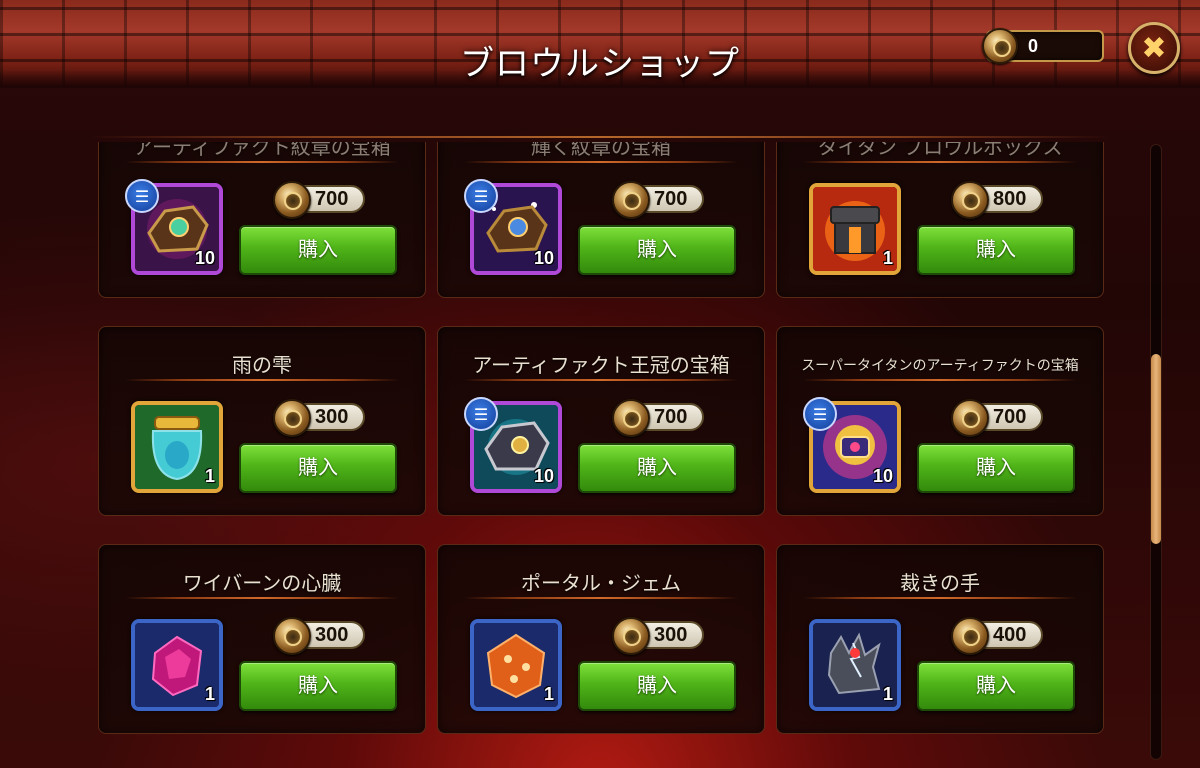 This screenshot has width=1200, height=768. I want to click on item-name: アーティファクト王冠の宝箱, so click(601, 365).